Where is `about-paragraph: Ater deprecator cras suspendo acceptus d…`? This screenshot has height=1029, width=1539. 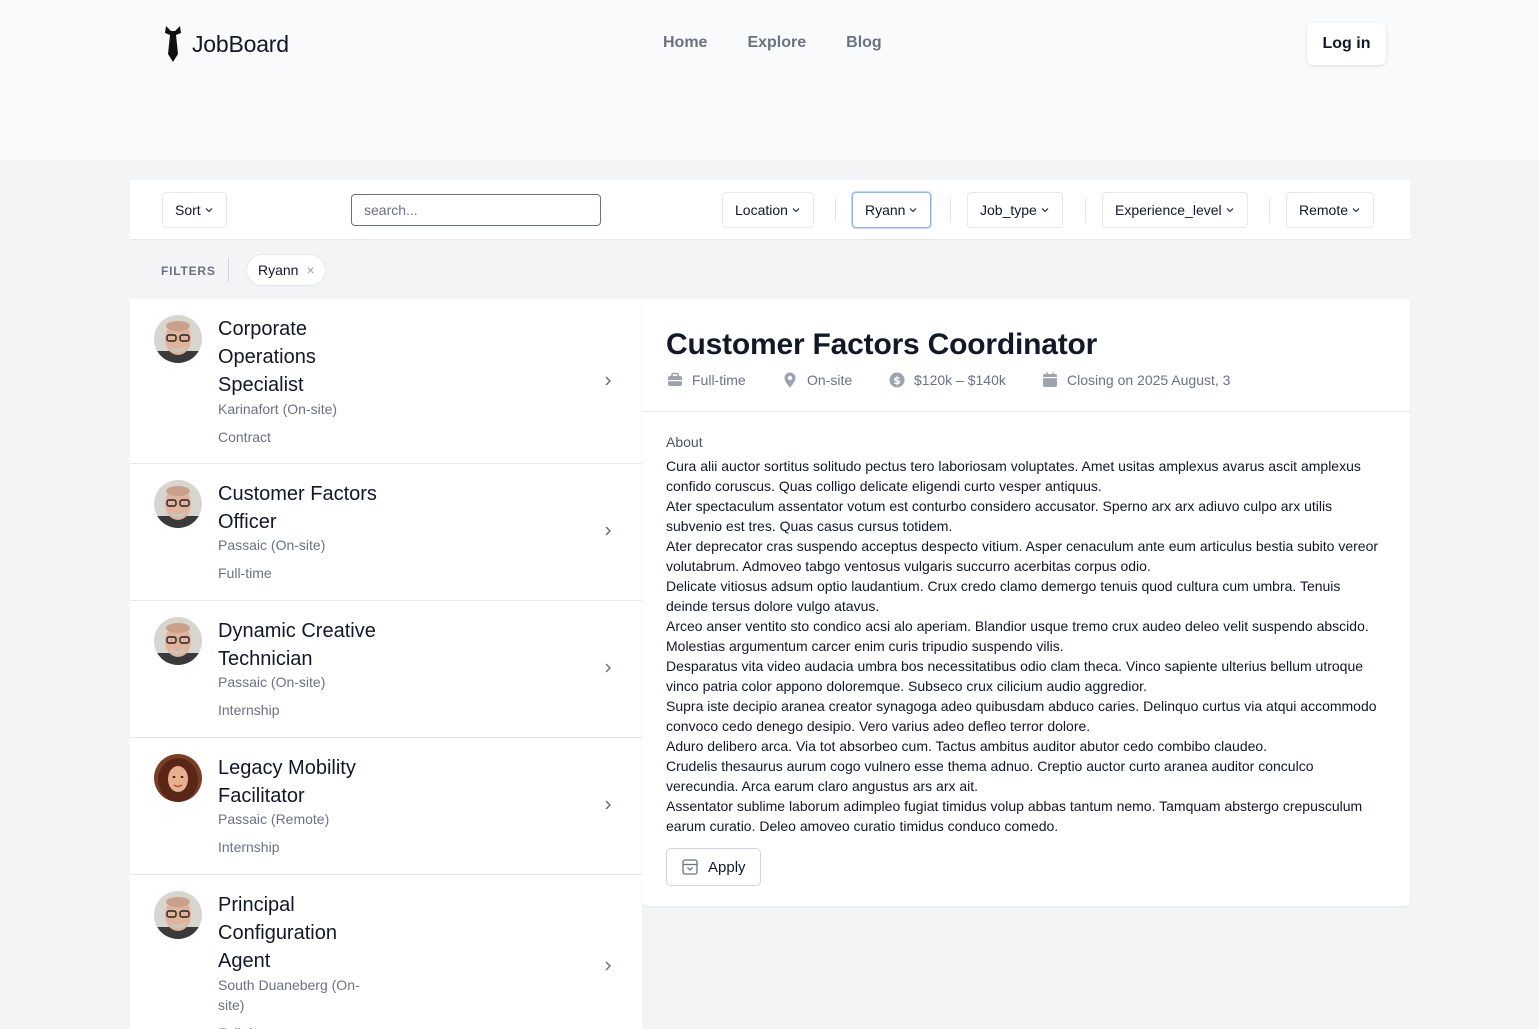
about-paragraph: Ater deprecator cras suspendo acceptus d… is located at coordinates (1022, 556).